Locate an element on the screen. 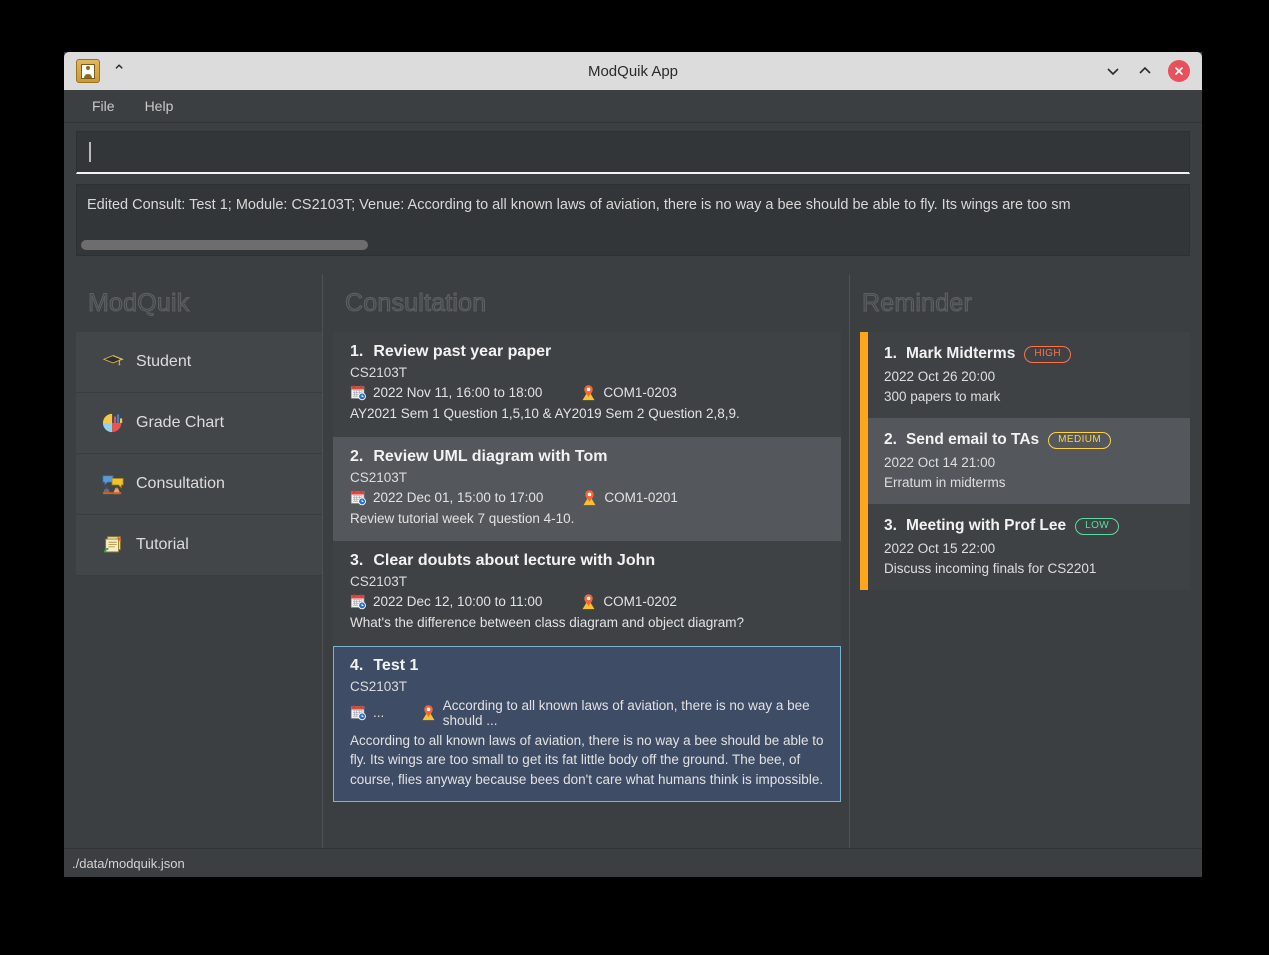 The width and height of the screenshot is (1269, 955). reminder-accent-bar is located at coordinates (864, 461).